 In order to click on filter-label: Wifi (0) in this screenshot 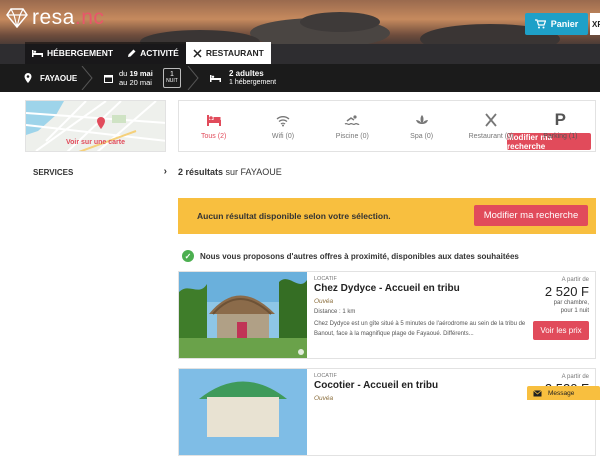, I will do `click(283, 136)`.